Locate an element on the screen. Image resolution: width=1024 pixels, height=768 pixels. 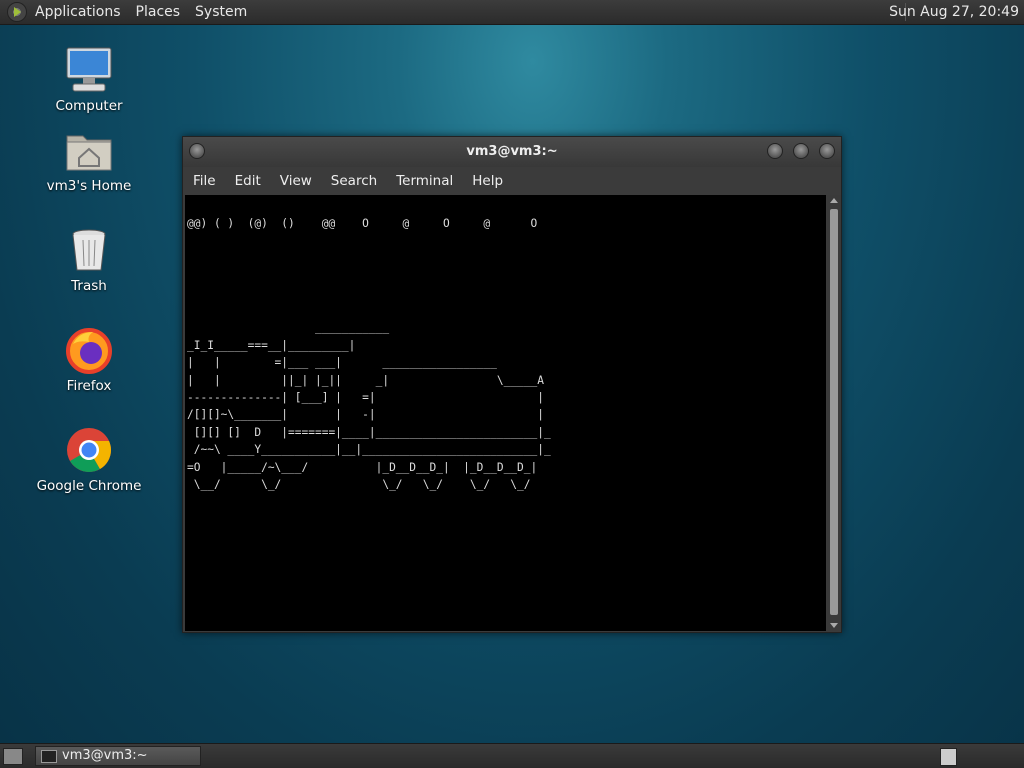
window-title: vm3@vm3:~ is located at coordinates (512, 151).